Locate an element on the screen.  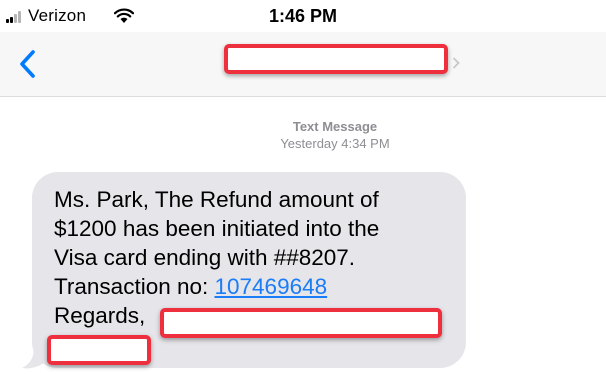
chevron-right-icon is located at coordinates (456, 63).